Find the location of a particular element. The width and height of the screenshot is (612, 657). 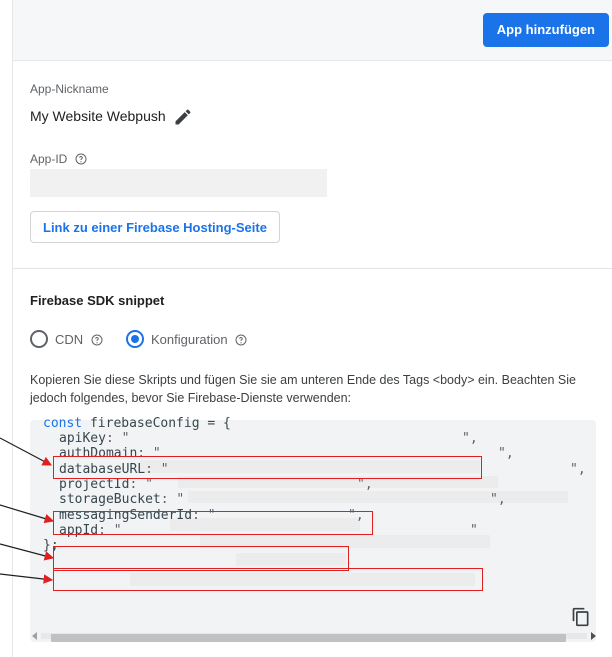

cdn-radio-label-row: CDN is located at coordinates (79, 339).